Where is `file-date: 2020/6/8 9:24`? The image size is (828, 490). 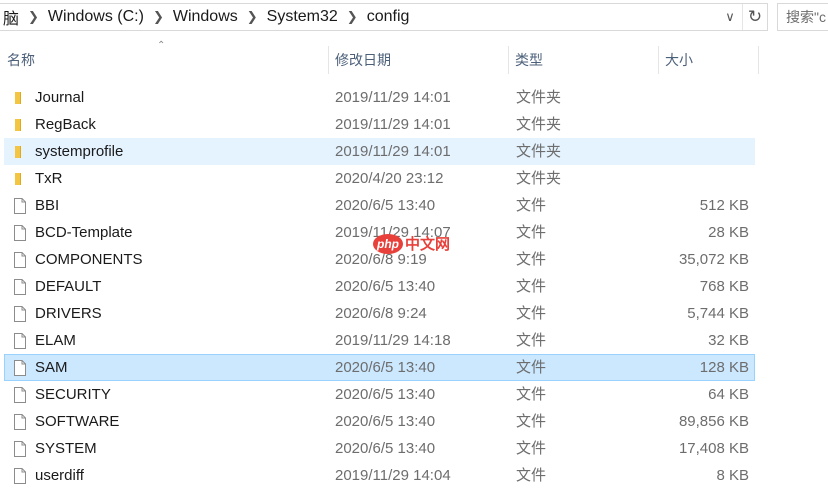
file-date: 2020/6/8 9:24 is located at coordinates (381, 313).